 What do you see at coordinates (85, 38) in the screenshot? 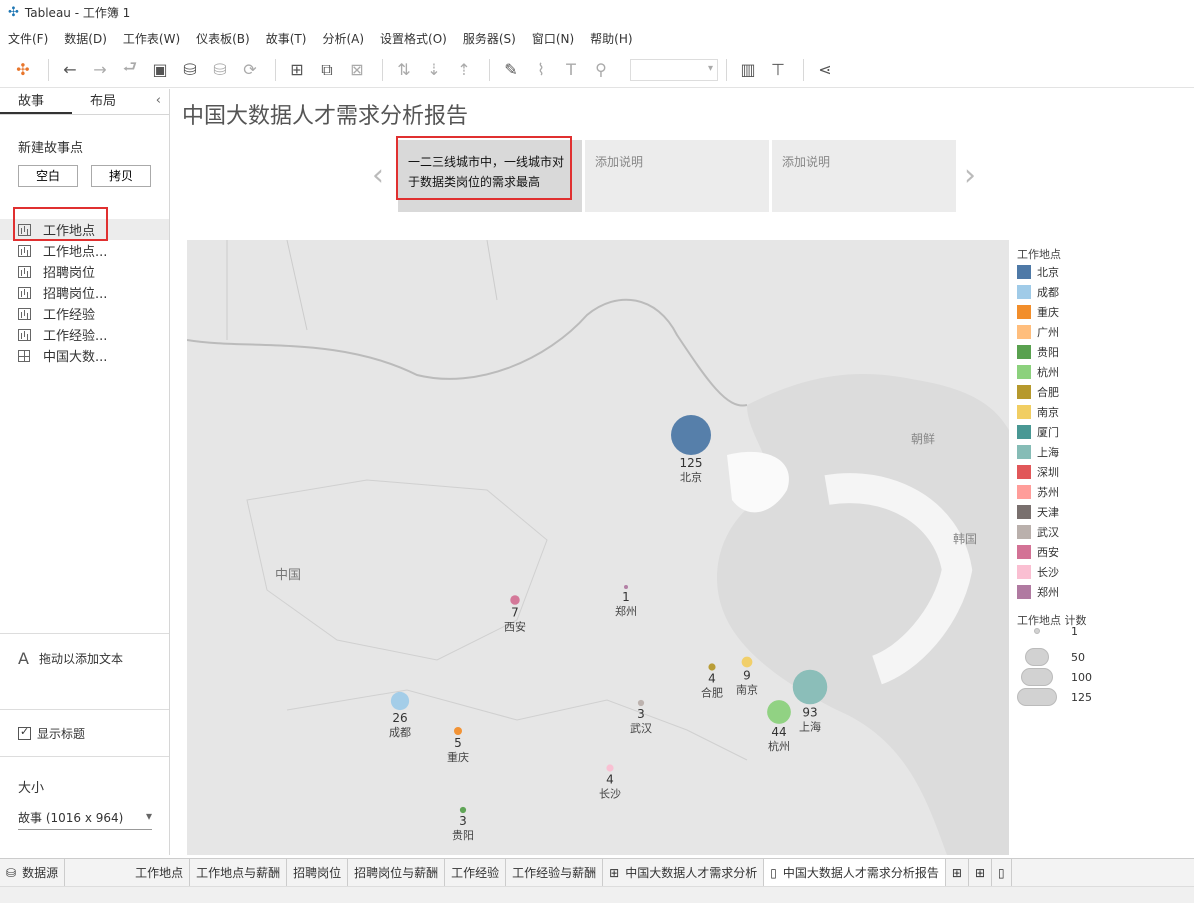
I see `menu-data: 数据(D)` at bounding box center [85, 38].